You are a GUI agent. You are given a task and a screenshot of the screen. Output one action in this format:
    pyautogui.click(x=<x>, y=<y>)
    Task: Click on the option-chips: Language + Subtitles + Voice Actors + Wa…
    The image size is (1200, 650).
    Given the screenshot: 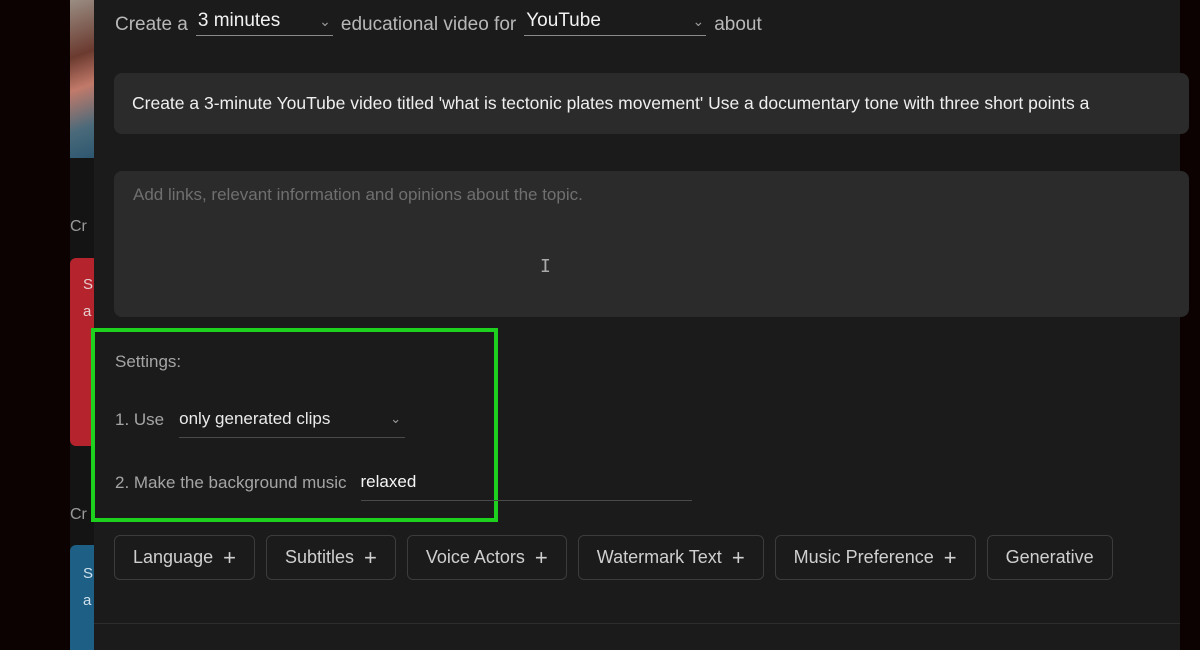 What is the action you would take?
    pyautogui.click(x=613, y=557)
    